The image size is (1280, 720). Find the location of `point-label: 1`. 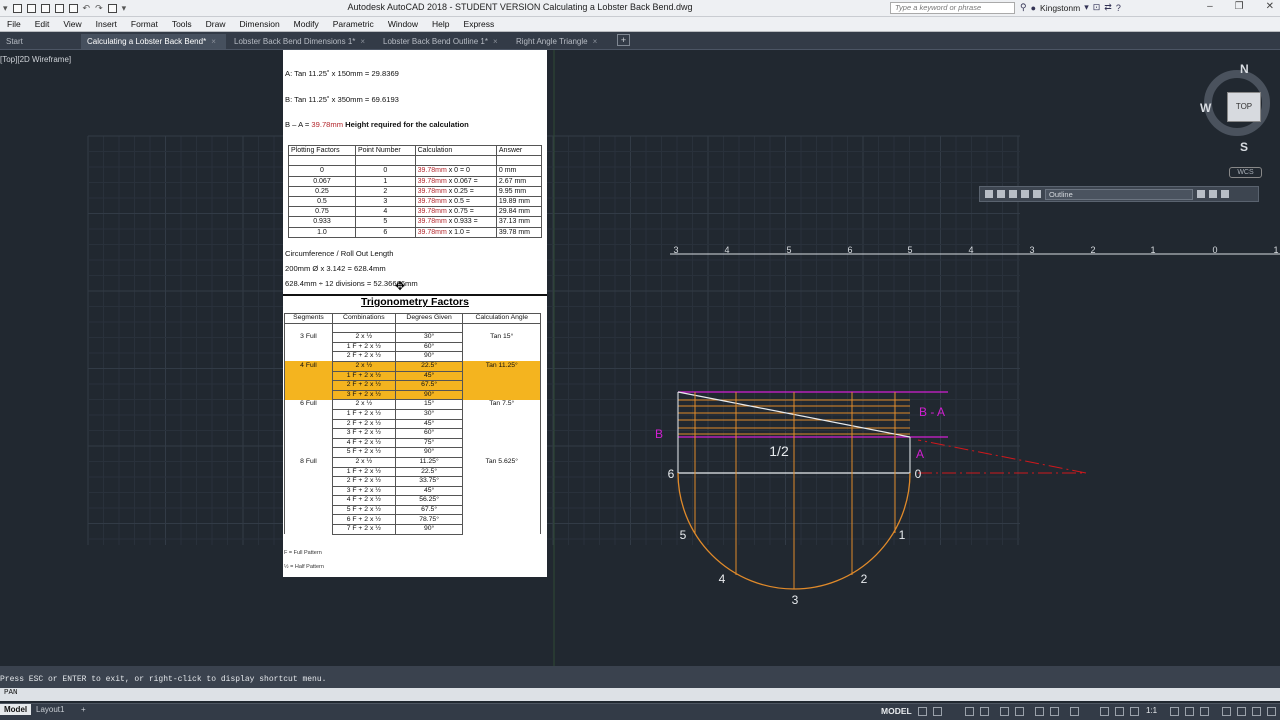

point-label: 1 is located at coordinates (902, 535).